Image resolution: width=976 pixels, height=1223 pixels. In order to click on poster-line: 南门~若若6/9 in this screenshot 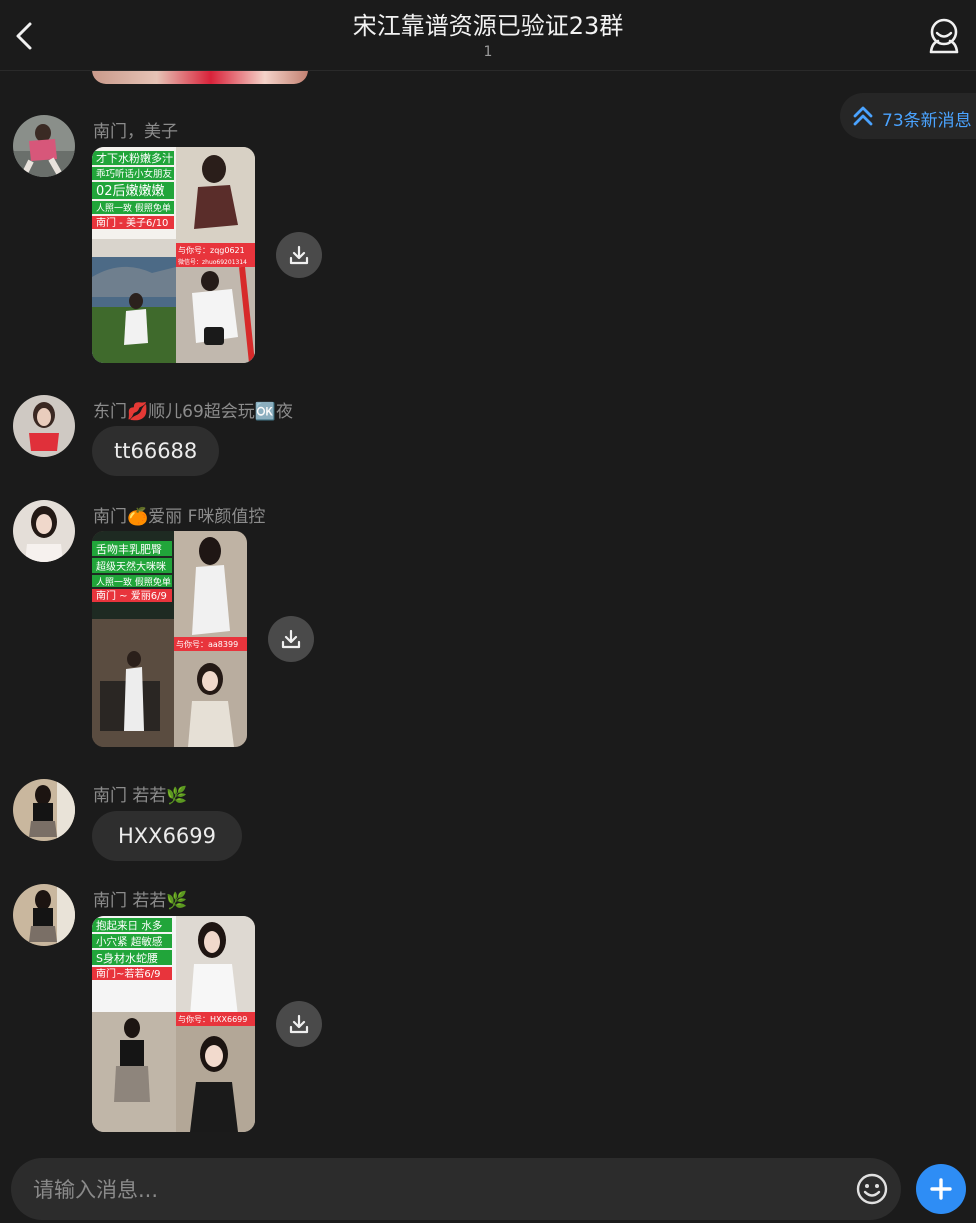, I will do `click(128, 973)`.